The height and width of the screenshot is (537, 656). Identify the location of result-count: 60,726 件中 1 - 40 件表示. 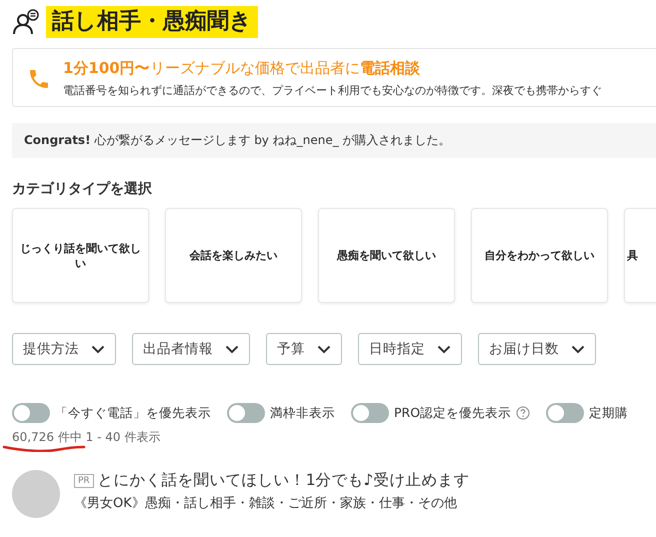
(87, 437).